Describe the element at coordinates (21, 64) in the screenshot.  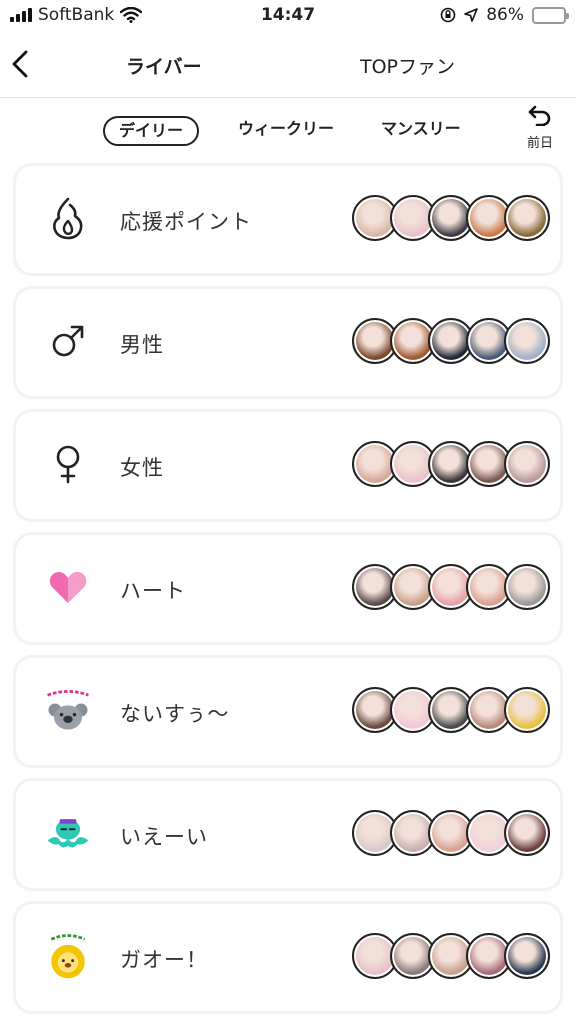
I see `back-arrow-icon` at that location.